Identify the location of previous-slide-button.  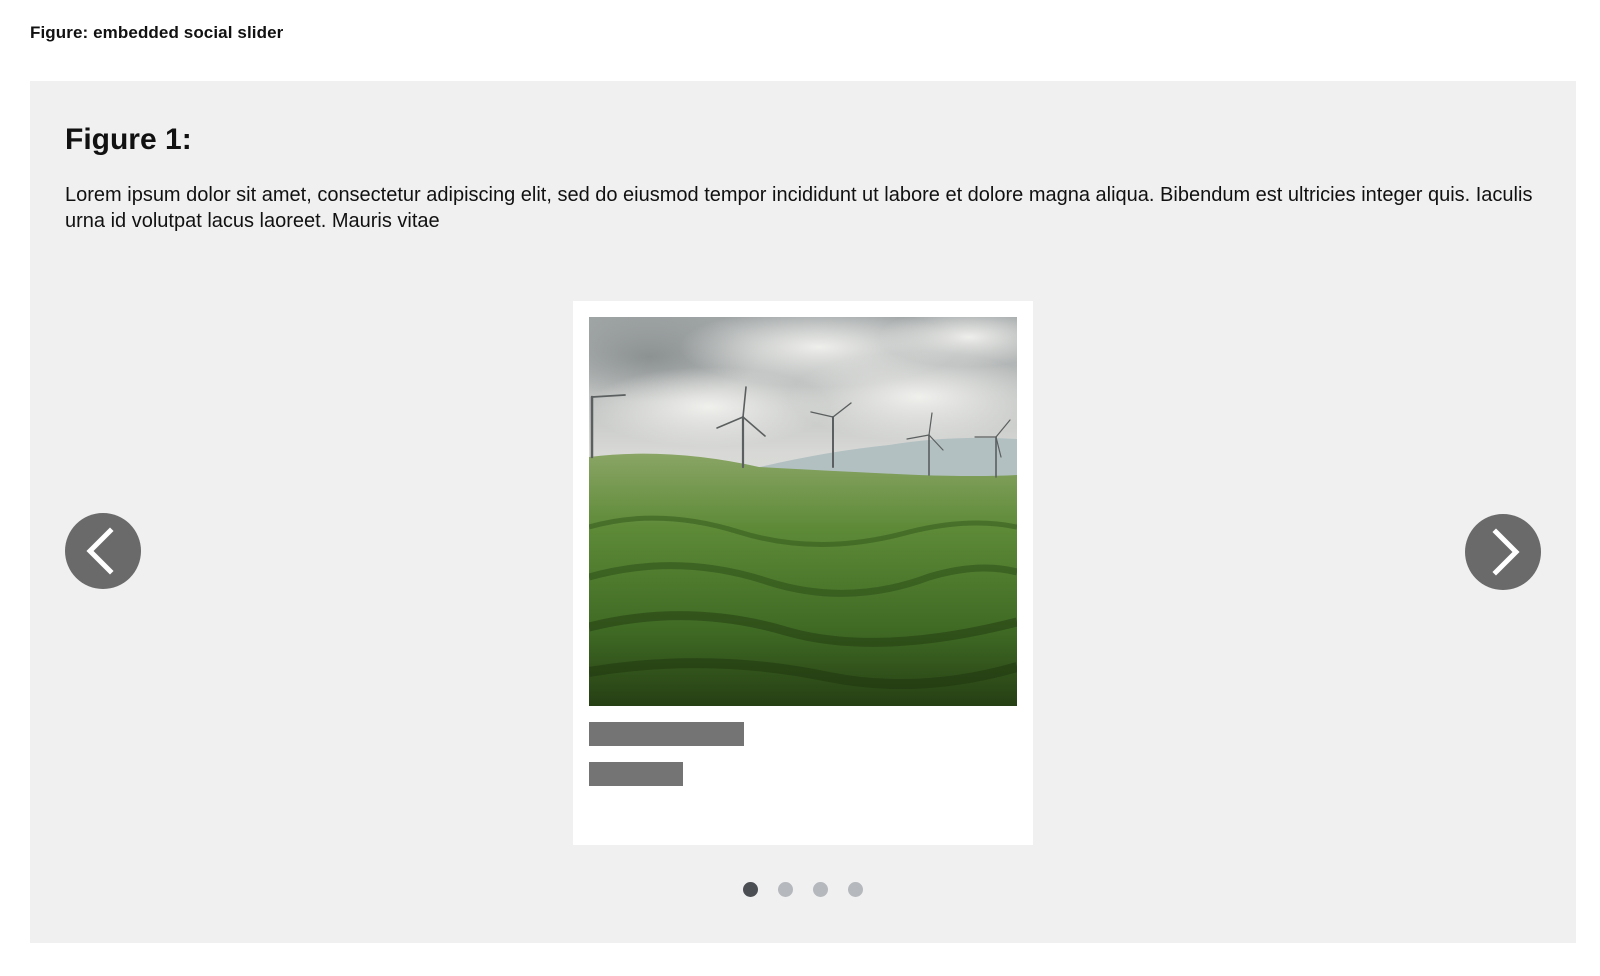
(103, 551).